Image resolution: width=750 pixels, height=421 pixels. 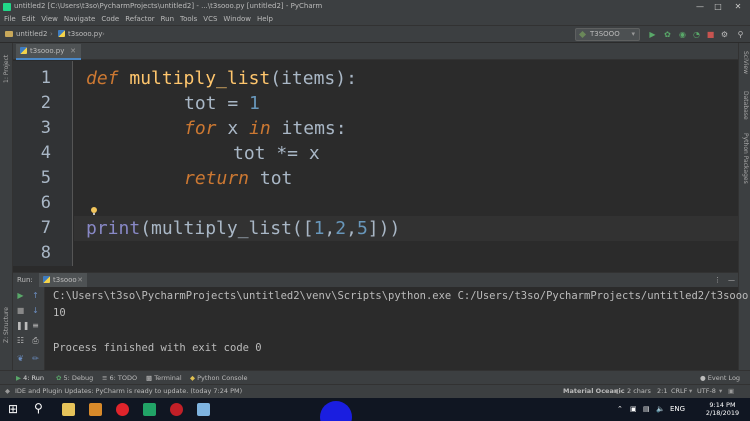 I want to click on run-configuration-select: T3SOOO ▾, so click(x=607, y=34).